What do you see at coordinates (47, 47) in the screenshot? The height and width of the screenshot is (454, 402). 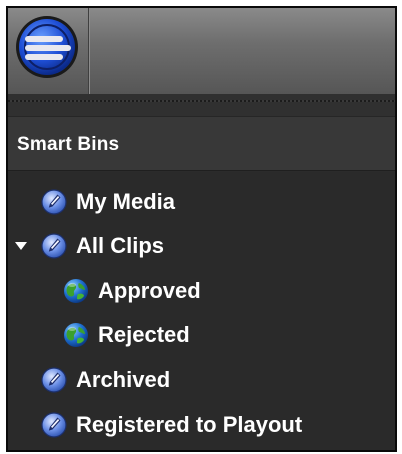 I see `app-logo-icon` at bounding box center [47, 47].